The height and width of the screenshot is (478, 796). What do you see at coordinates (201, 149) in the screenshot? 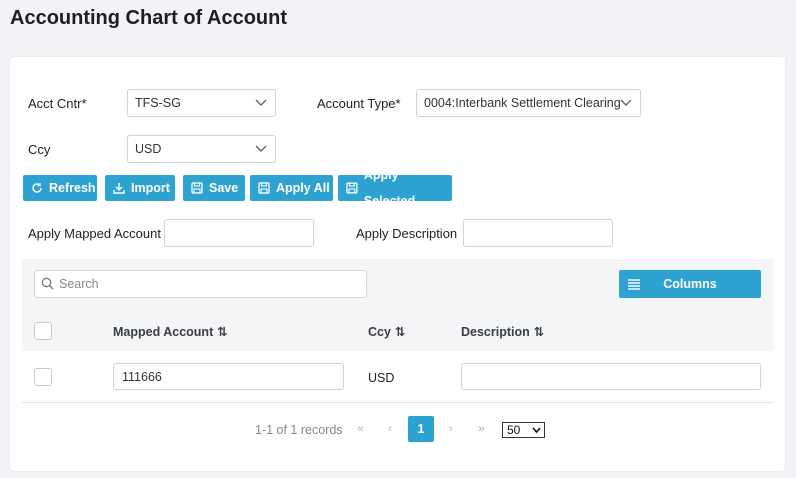
I see `ccy-select: USD` at bounding box center [201, 149].